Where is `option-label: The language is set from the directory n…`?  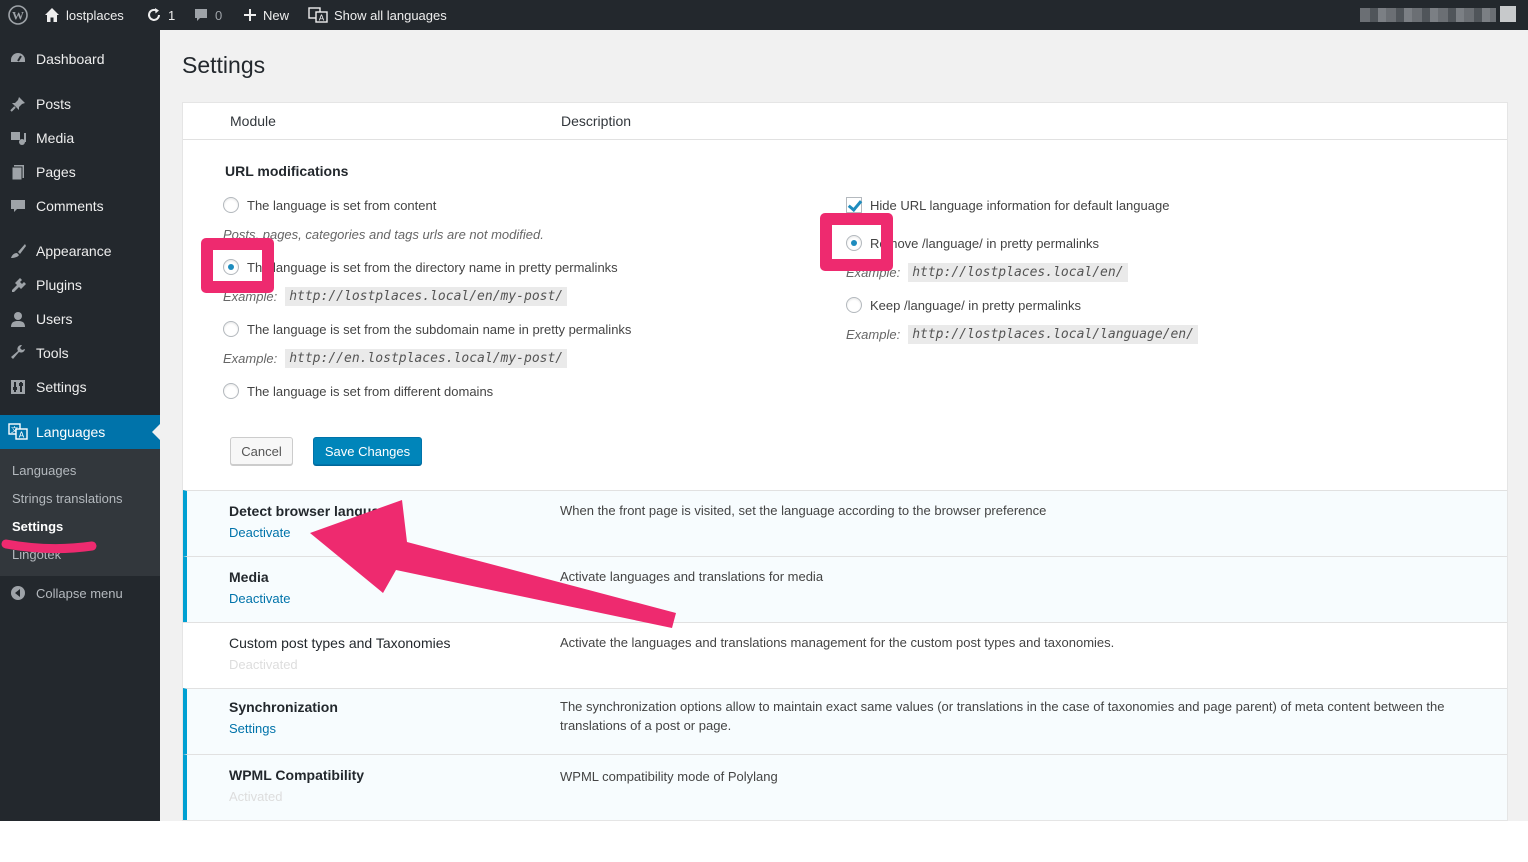
option-label: The language is set from the directory n… is located at coordinates (432, 267).